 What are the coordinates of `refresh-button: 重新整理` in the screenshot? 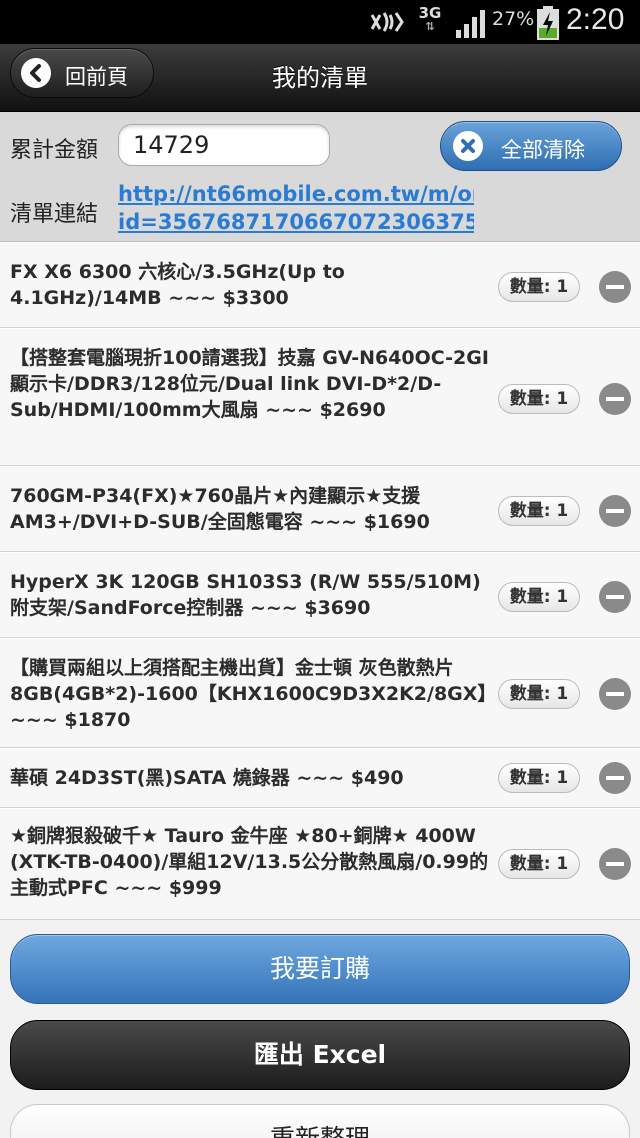 It's located at (320, 1121).